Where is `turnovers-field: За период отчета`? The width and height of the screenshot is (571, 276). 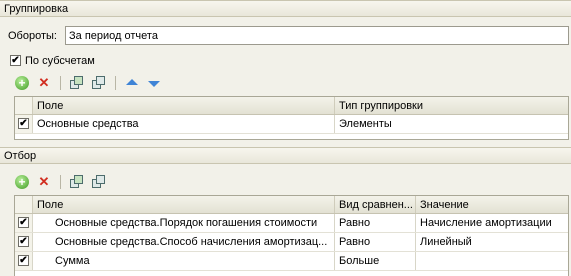
turnovers-field: За период отчета is located at coordinates (317, 35).